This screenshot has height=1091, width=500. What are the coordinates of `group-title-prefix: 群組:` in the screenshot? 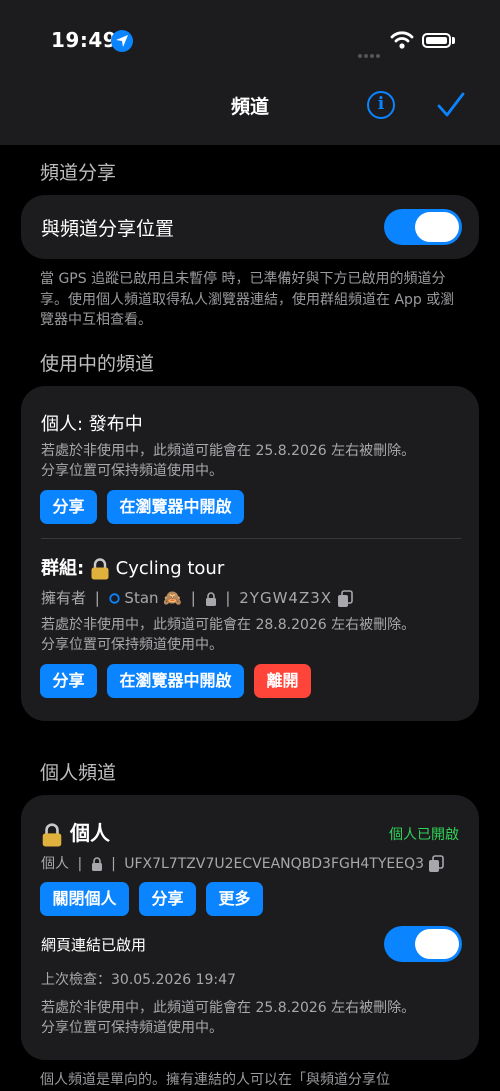 It's located at (63, 568).